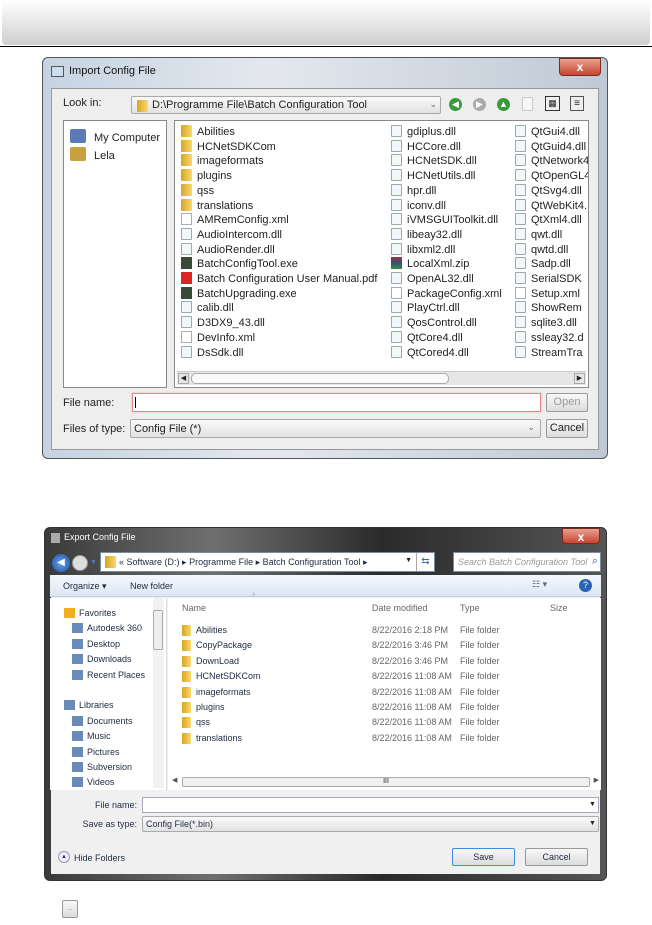  Describe the element at coordinates (85, 586) in the screenshot. I see `organize-menu: Organize ▾` at that location.